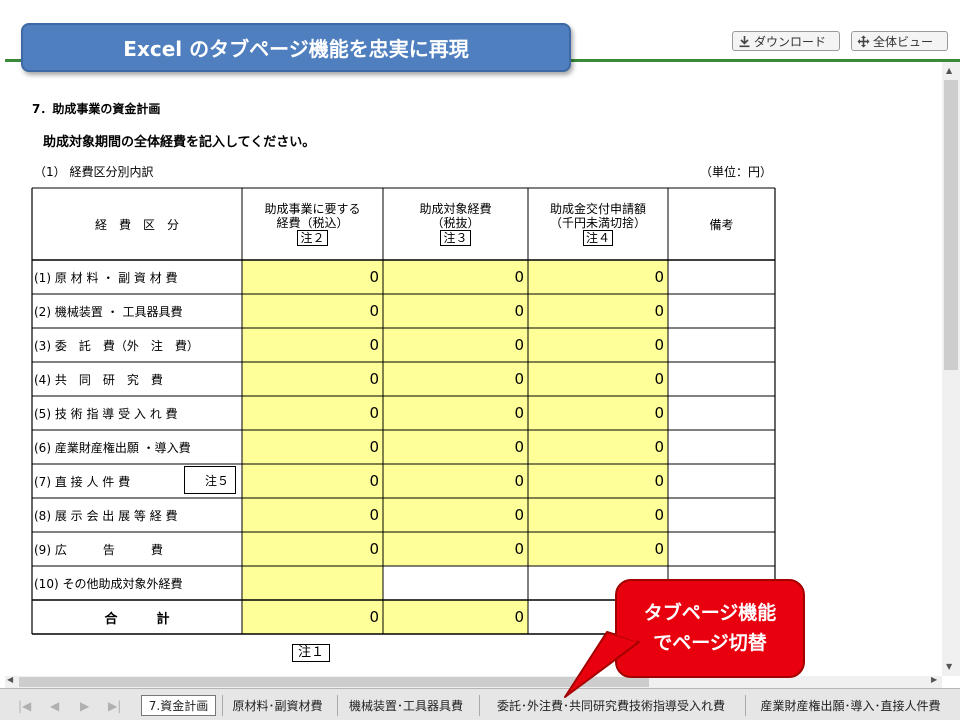  What do you see at coordinates (455, 224) in the screenshot?
I see `header-col2: 助成対象経費 （税抜） 注３` at bounding box center [455, 224].